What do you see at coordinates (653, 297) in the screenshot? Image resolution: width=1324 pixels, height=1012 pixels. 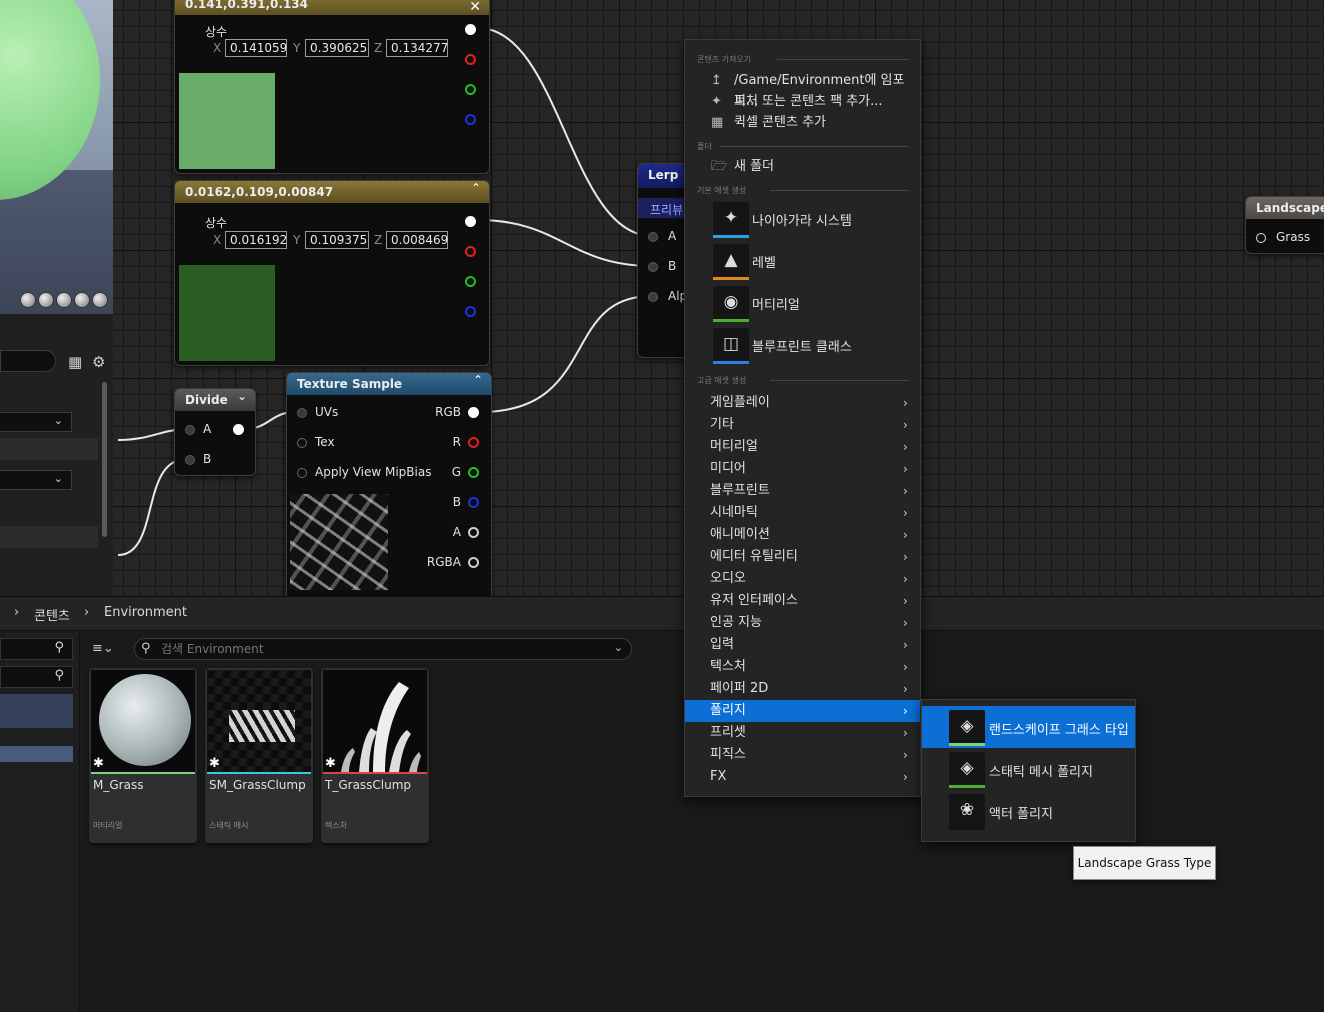 I see `input-pin-alpha` at bounding box center [653, 297].